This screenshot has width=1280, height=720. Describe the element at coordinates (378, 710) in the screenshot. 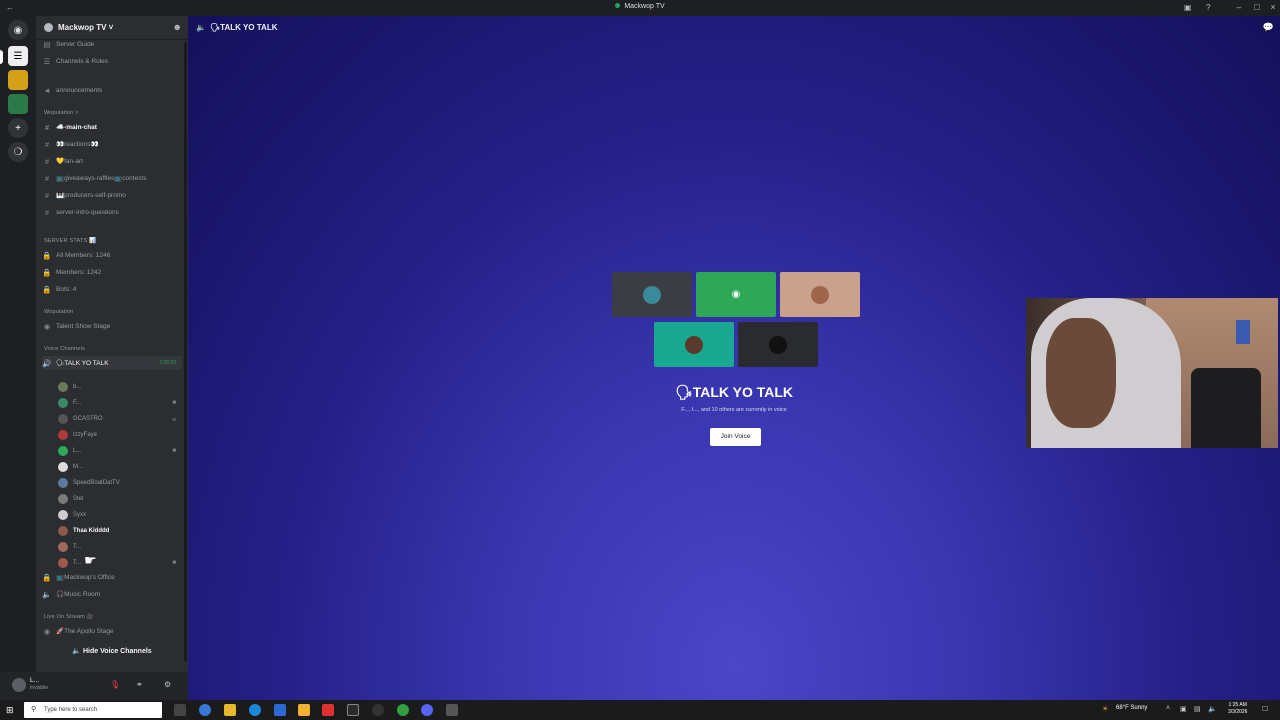

I see `obs-icon` at that location.